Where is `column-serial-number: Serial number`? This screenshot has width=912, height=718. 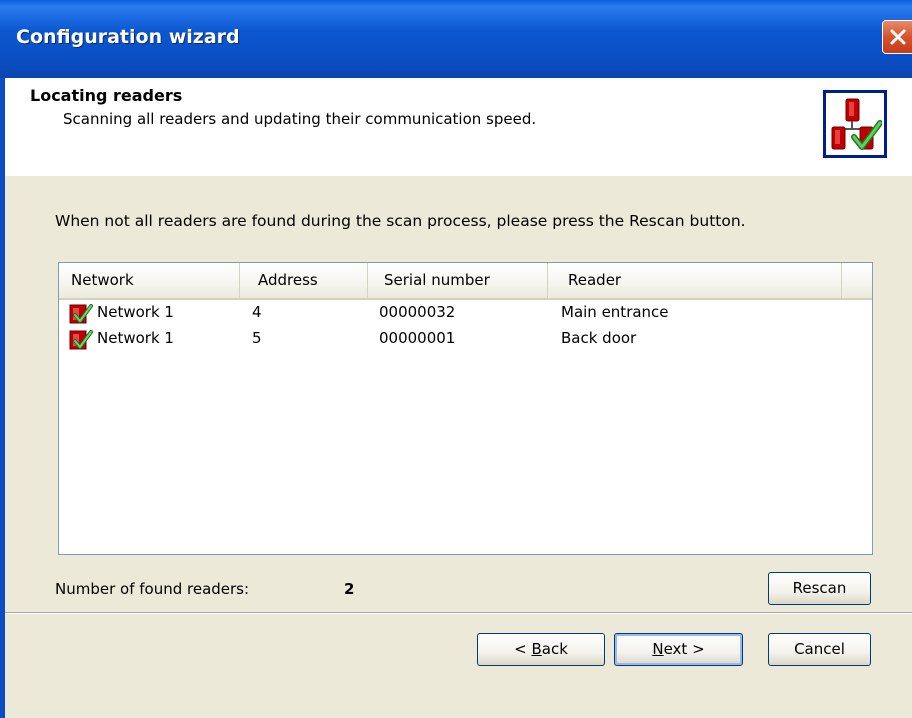
column-serial-number: Serial number is located at coordinates (458, 280).